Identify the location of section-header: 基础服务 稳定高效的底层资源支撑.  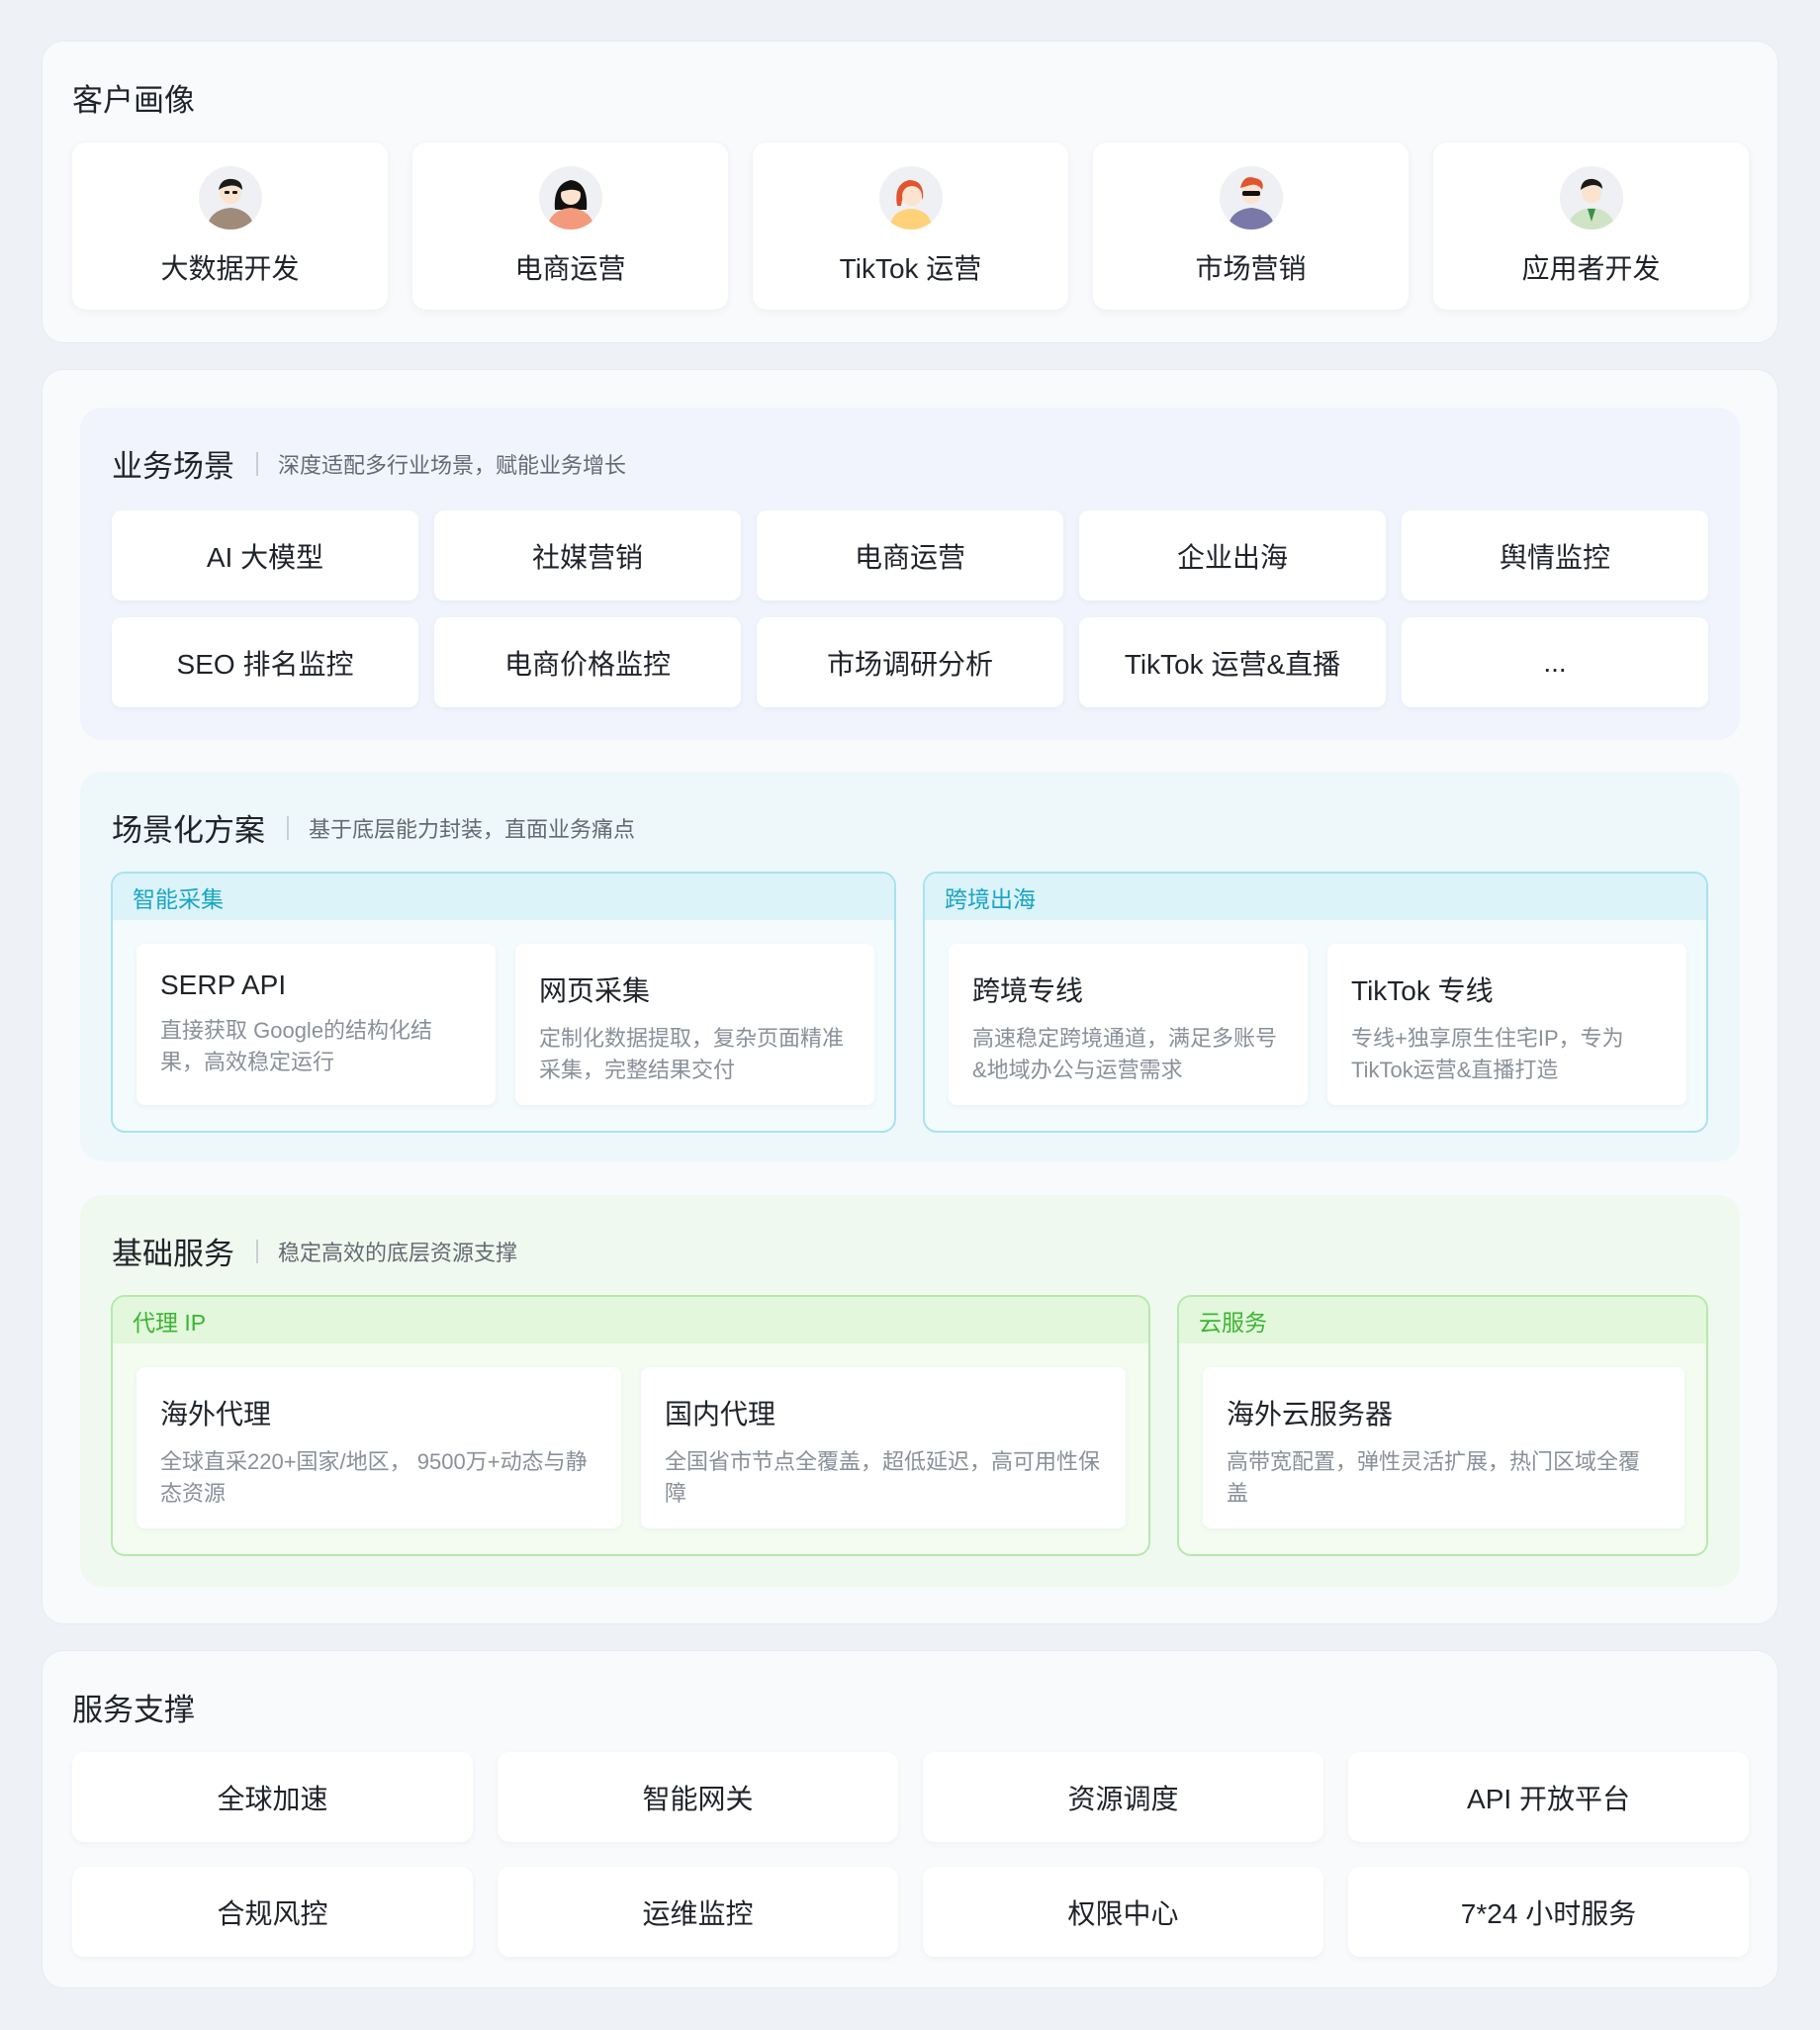
(314, 1251).